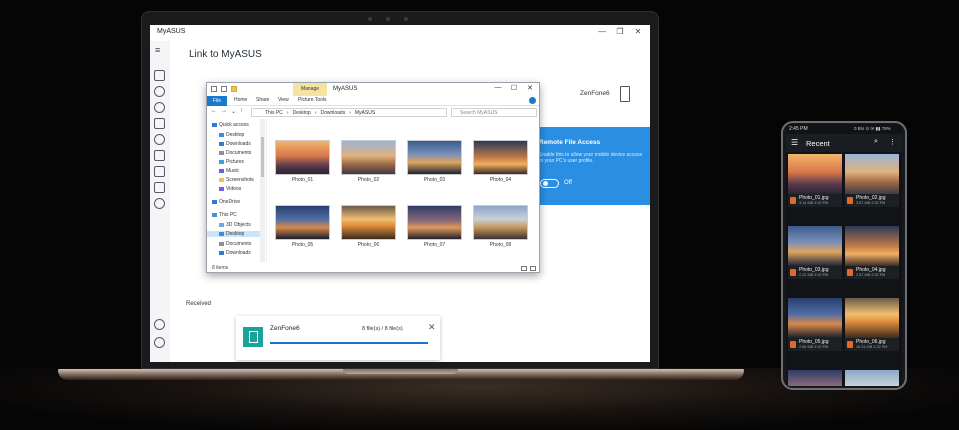  What do you see at coordinates (302, 180) in the screenshot?
I see `file-name: Photo_01` at bounding box center [302, 180].